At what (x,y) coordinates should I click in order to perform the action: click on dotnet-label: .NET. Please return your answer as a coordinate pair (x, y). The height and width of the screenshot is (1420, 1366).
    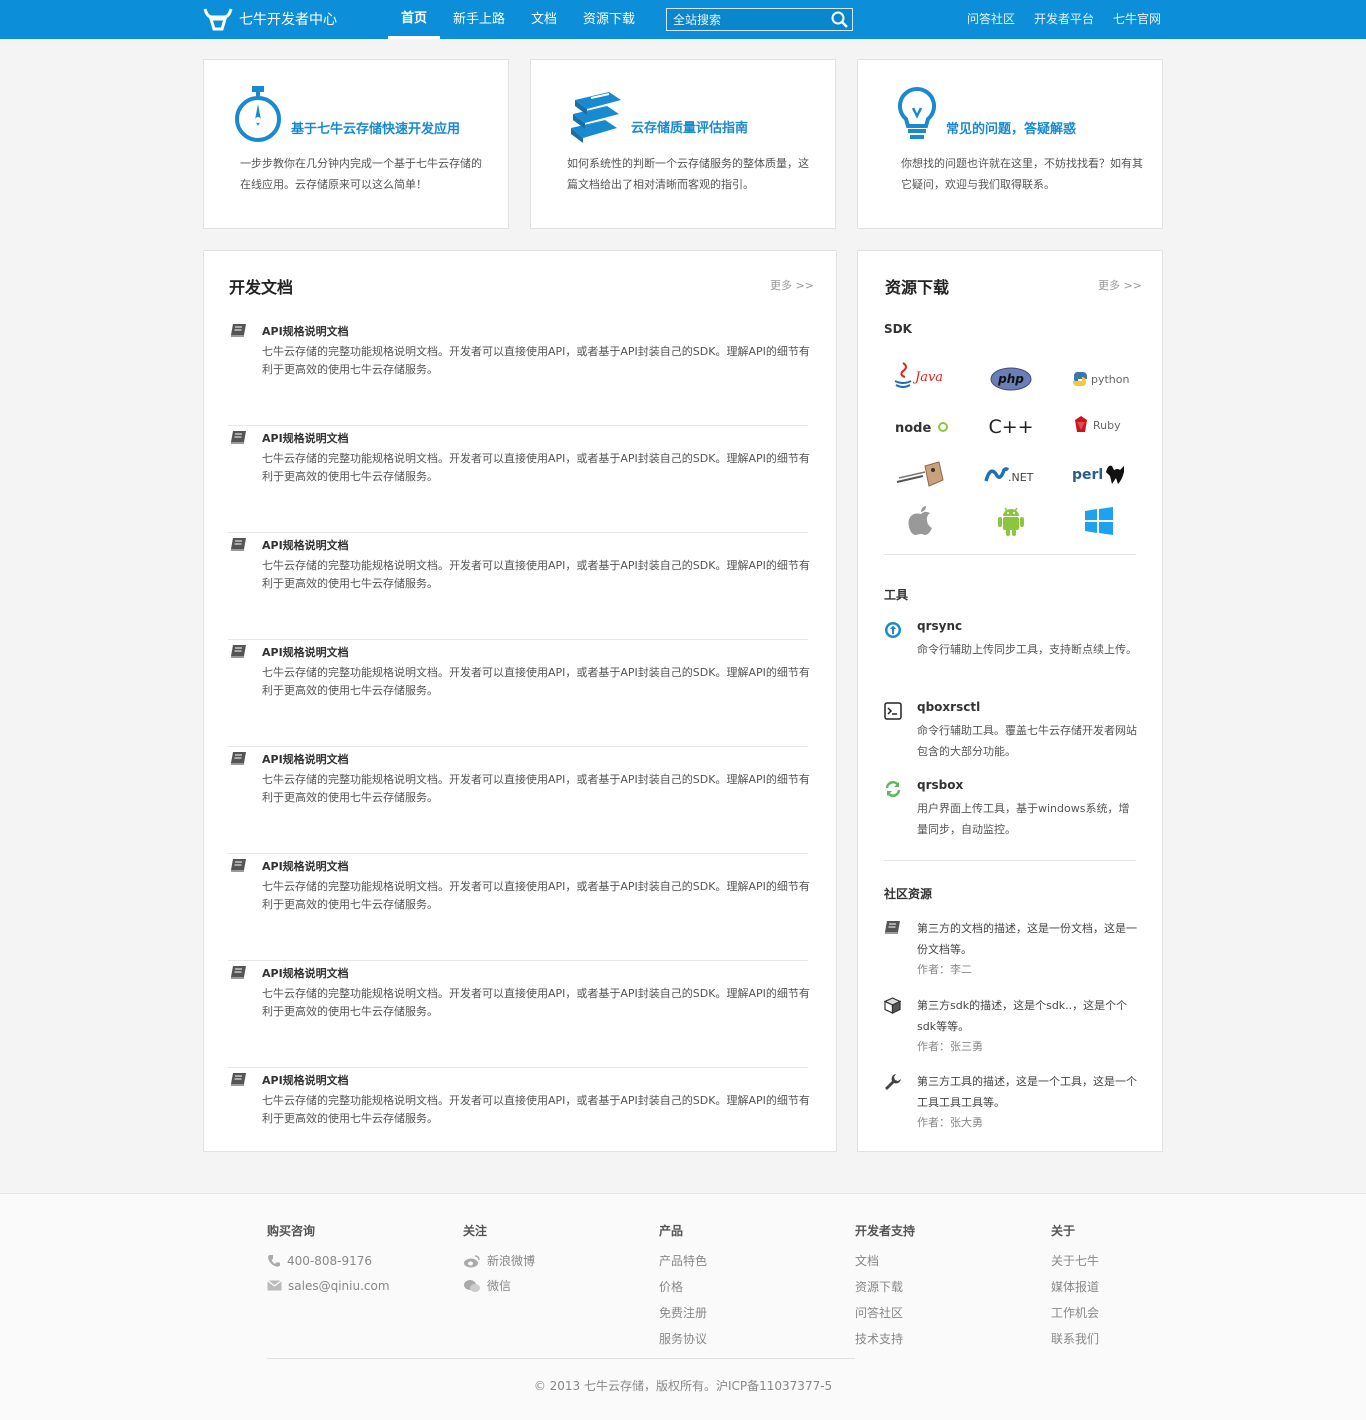
    Looking at the image, I should click on (1021, 477).